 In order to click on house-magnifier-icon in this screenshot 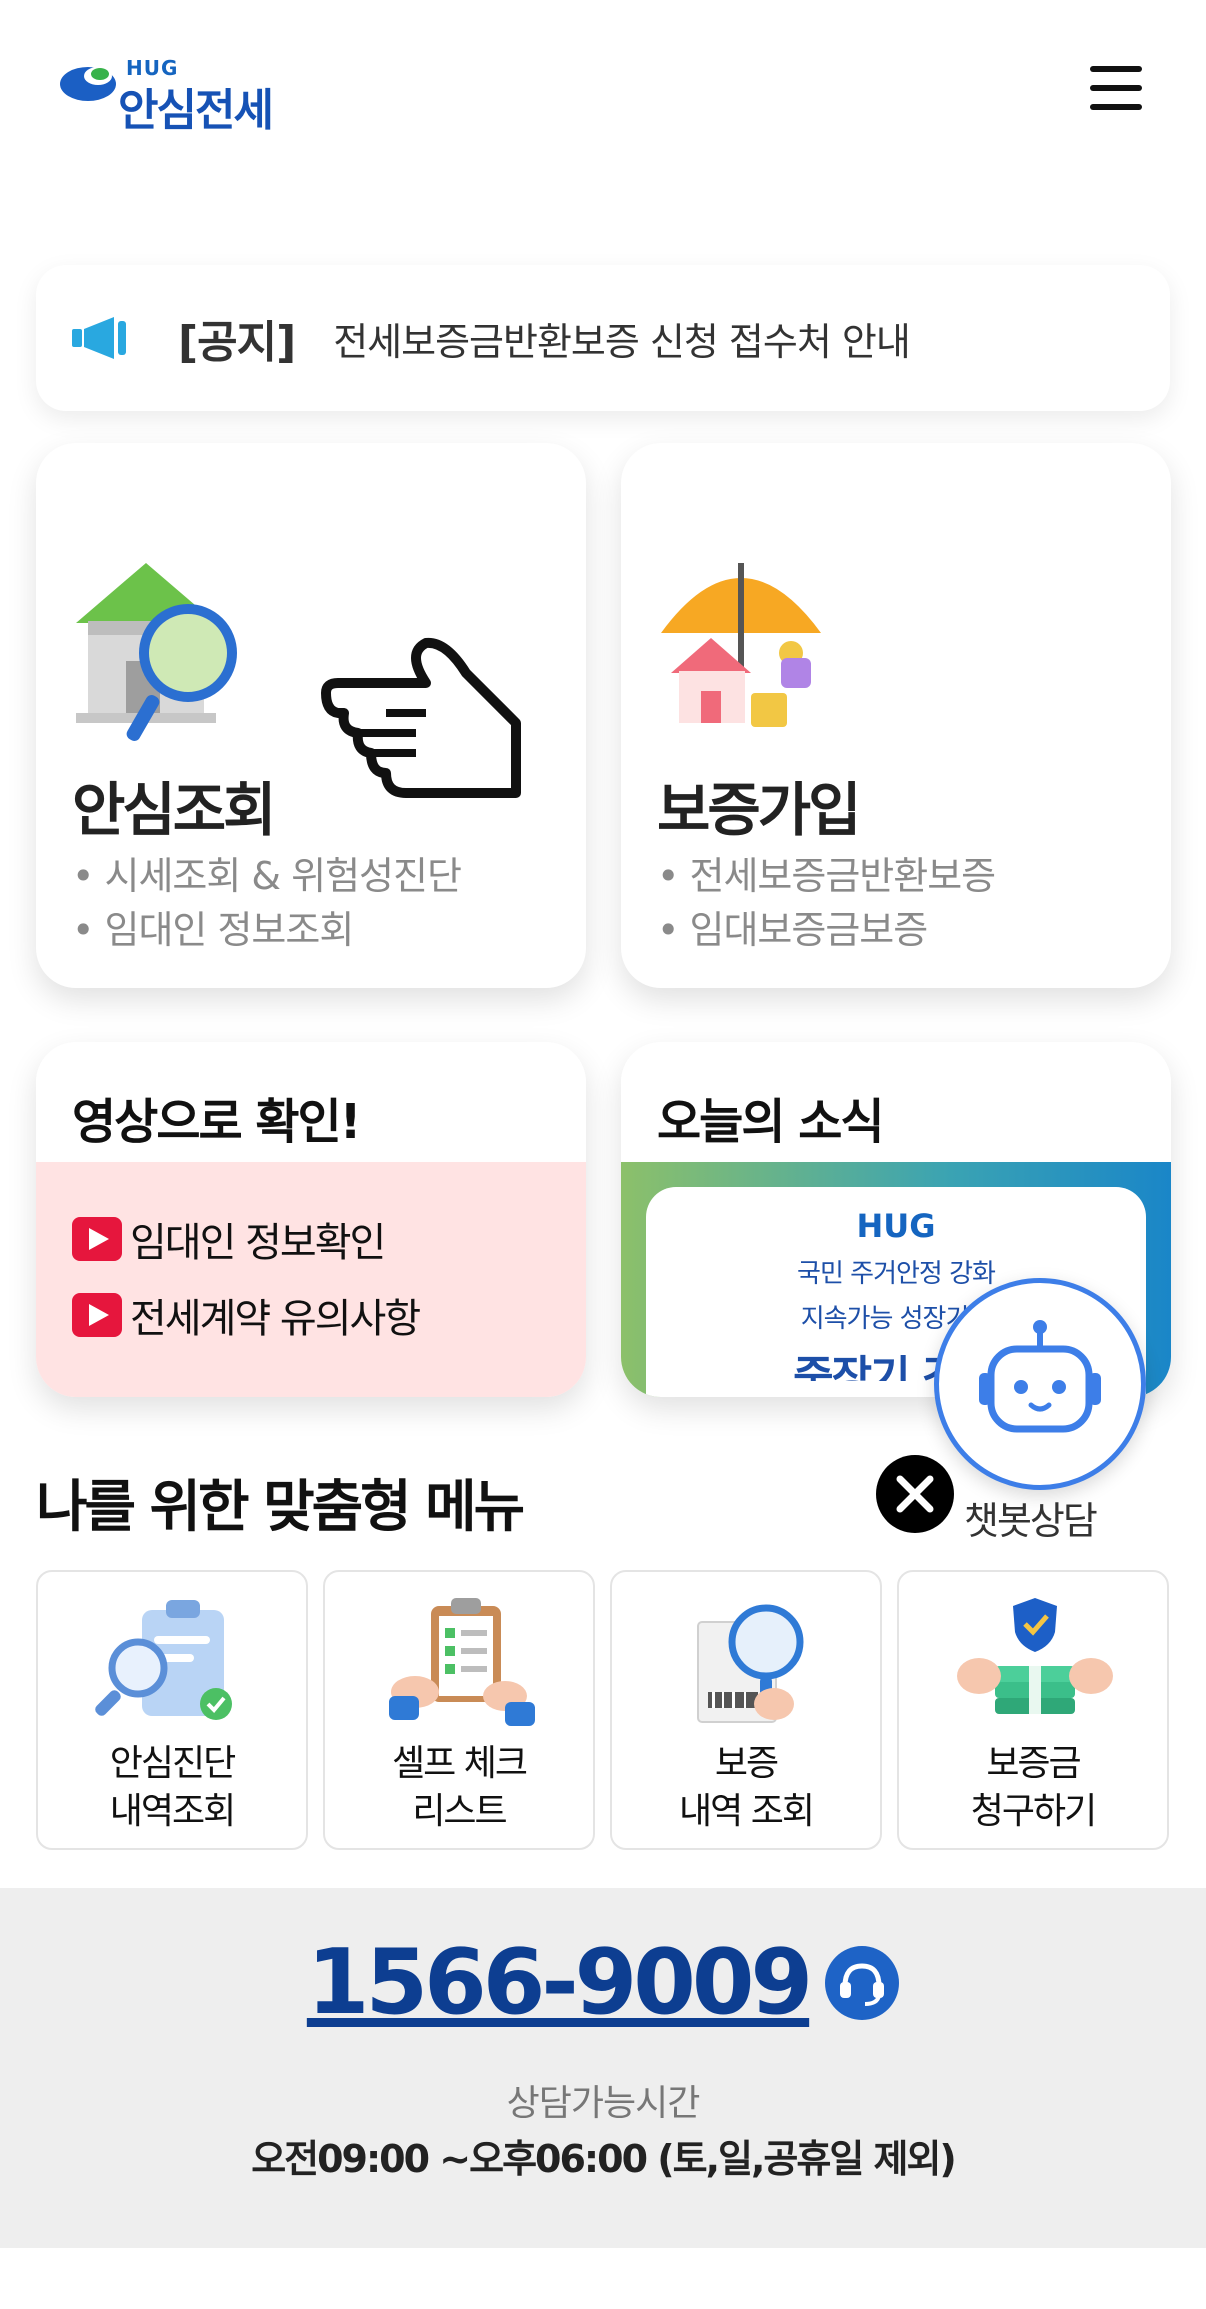, I will do `click(156, 652)`.